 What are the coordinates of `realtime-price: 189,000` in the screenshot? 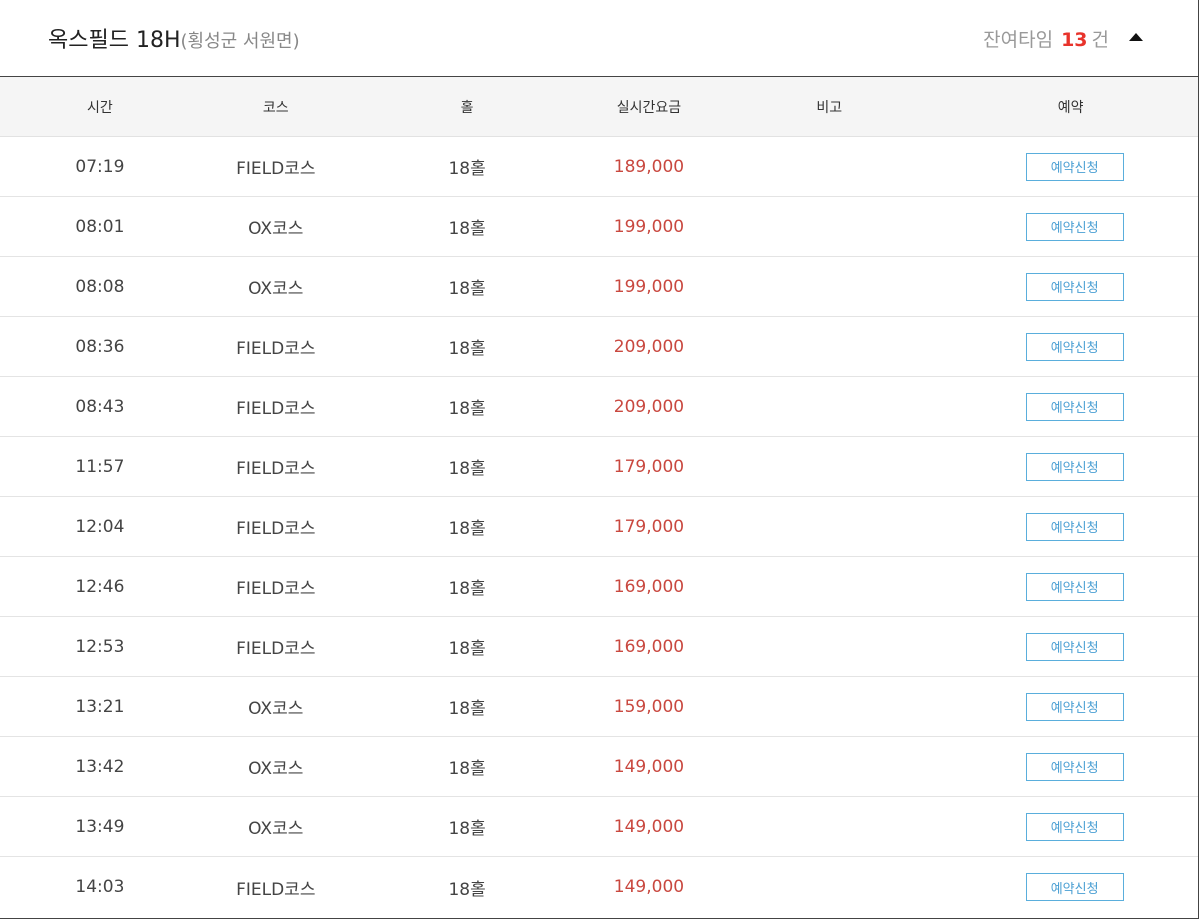 It's located at (649, 166).